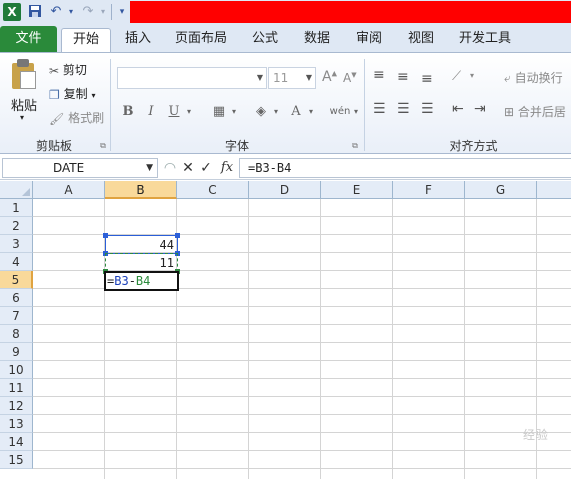  I want to click on column-header-e: E, so click(357, 190).